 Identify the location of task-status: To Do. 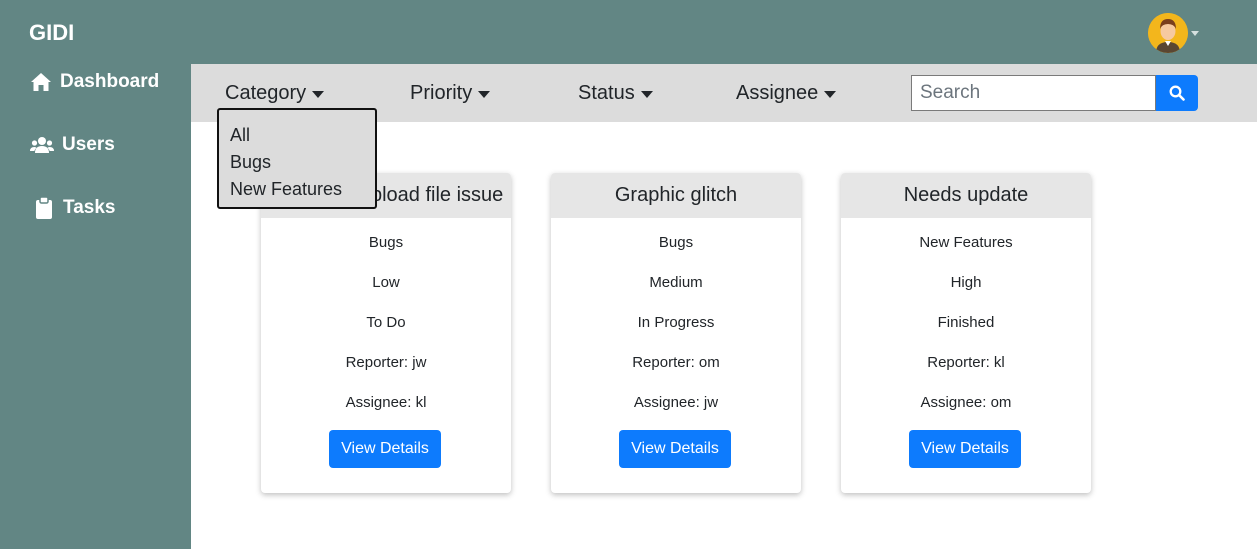
(386, 322).